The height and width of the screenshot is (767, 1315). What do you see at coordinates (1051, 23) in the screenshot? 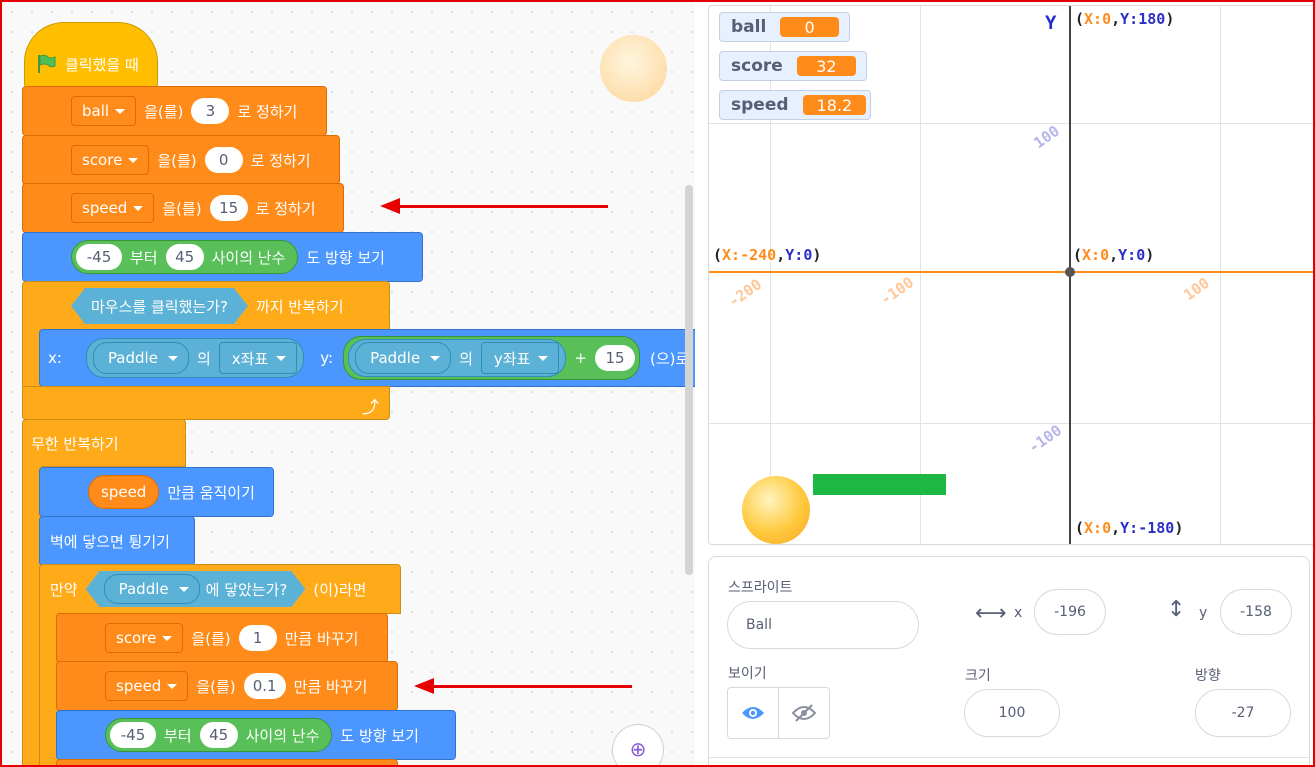
I see `y-axis-label: Y` at bounding box center [1051, 23].